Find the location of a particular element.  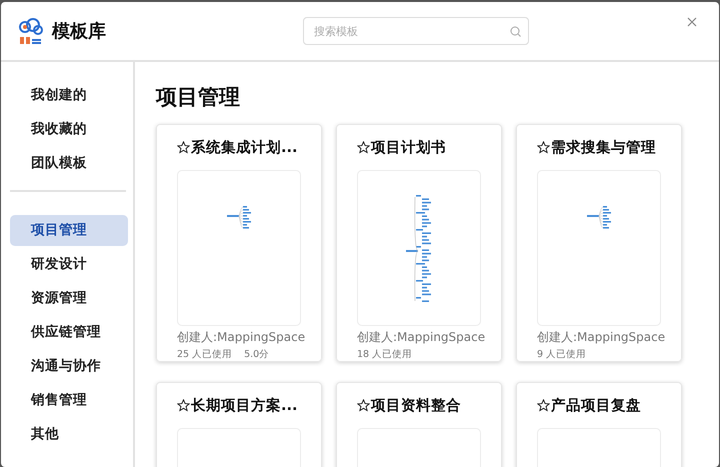

card-title: 项目资料整合 is located at coordinates (416, 405).